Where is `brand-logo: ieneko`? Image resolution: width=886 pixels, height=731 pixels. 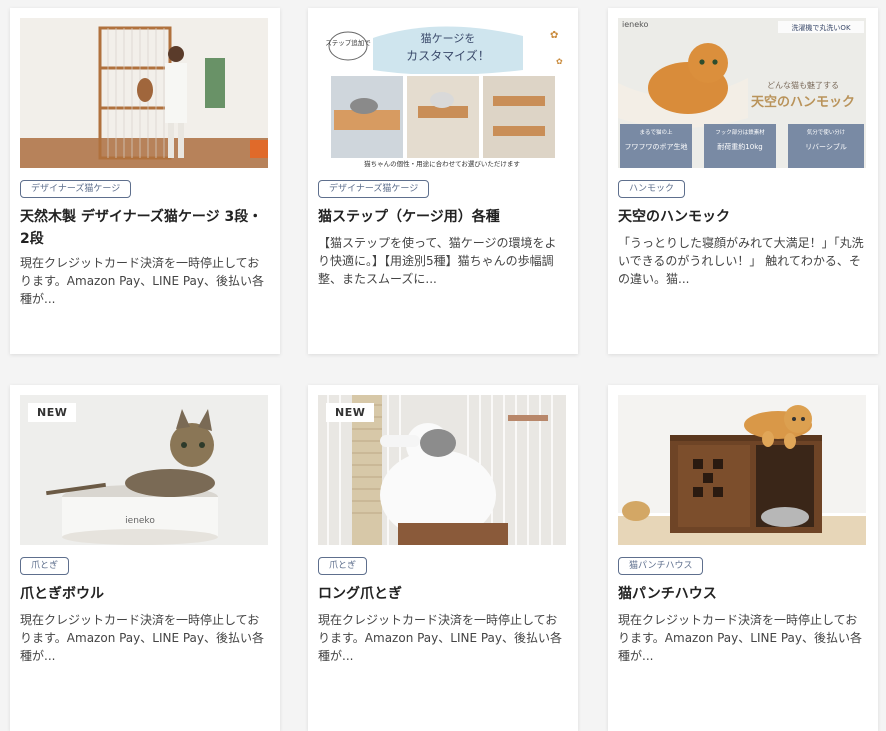
brand-logo: ieneko is located at coordinates (635, 24).